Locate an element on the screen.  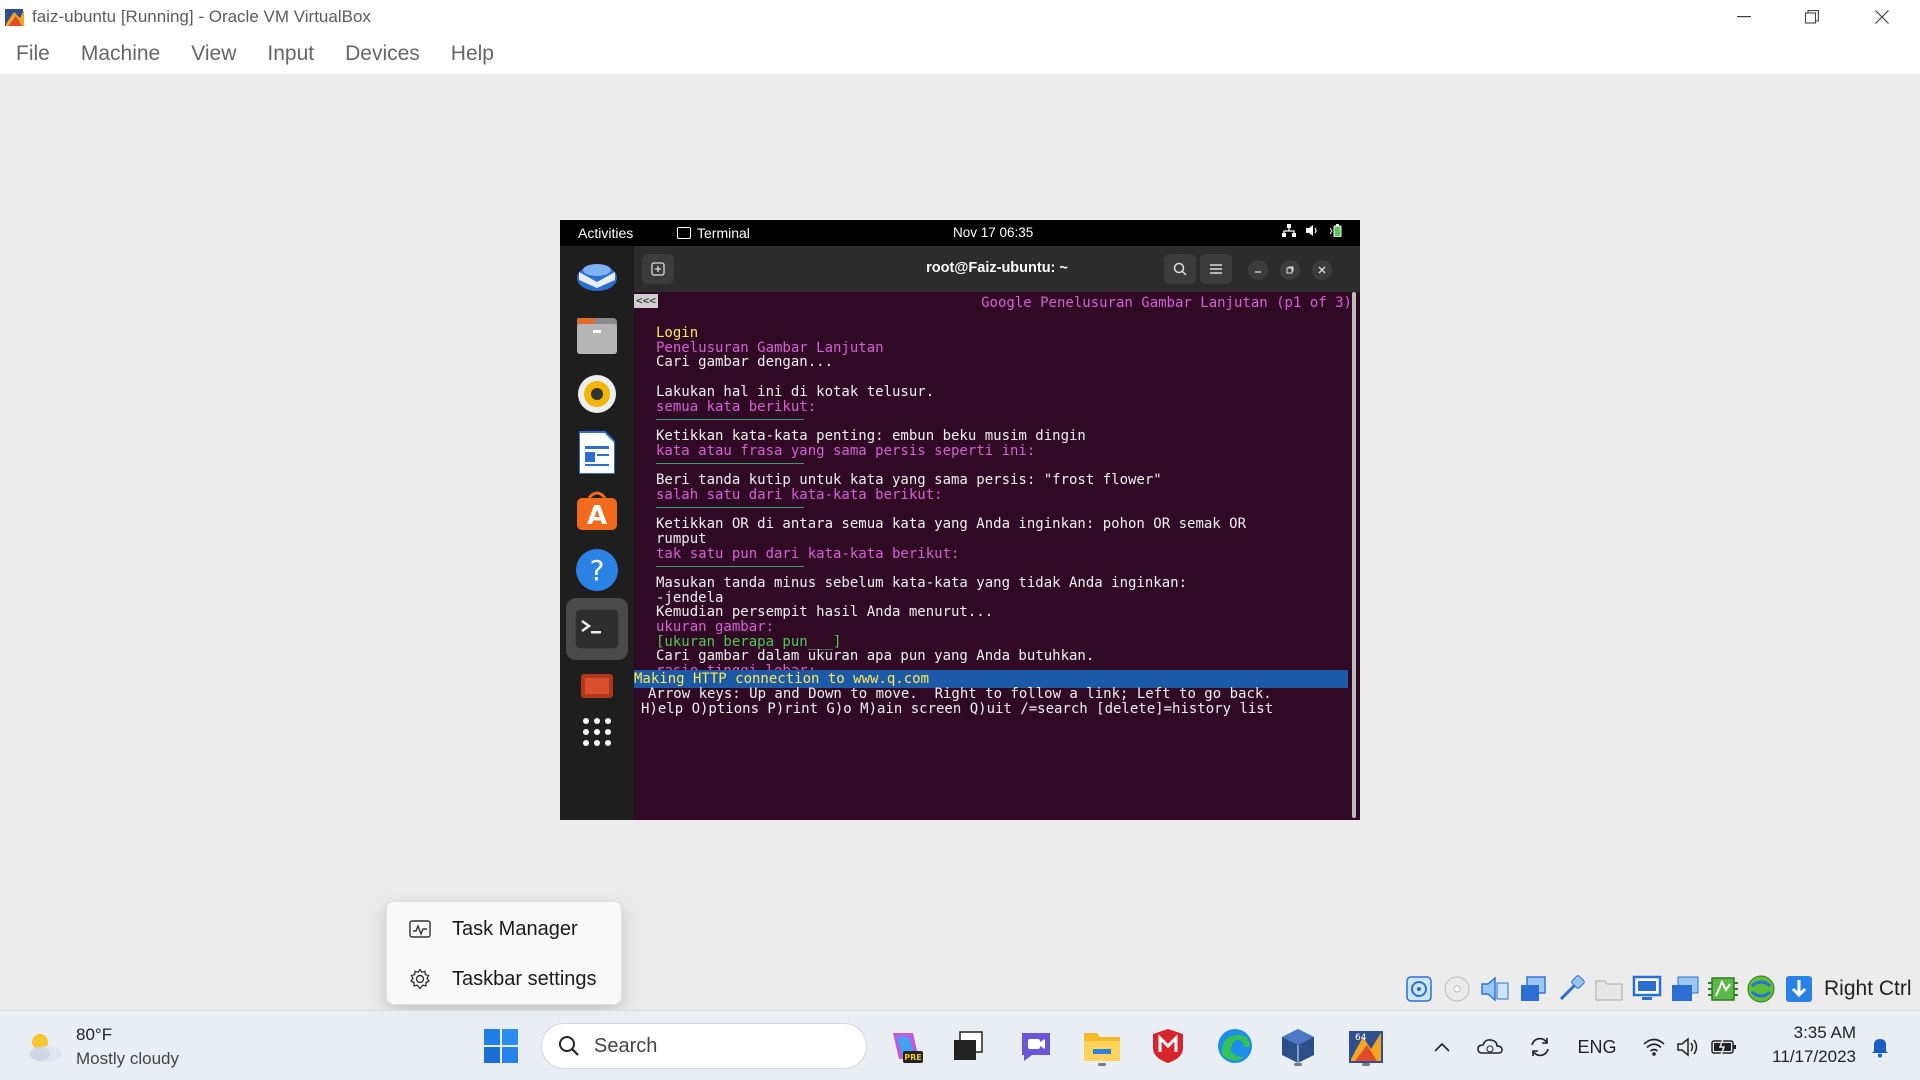
wifi-icon is located at coordinates (1654, 1047).